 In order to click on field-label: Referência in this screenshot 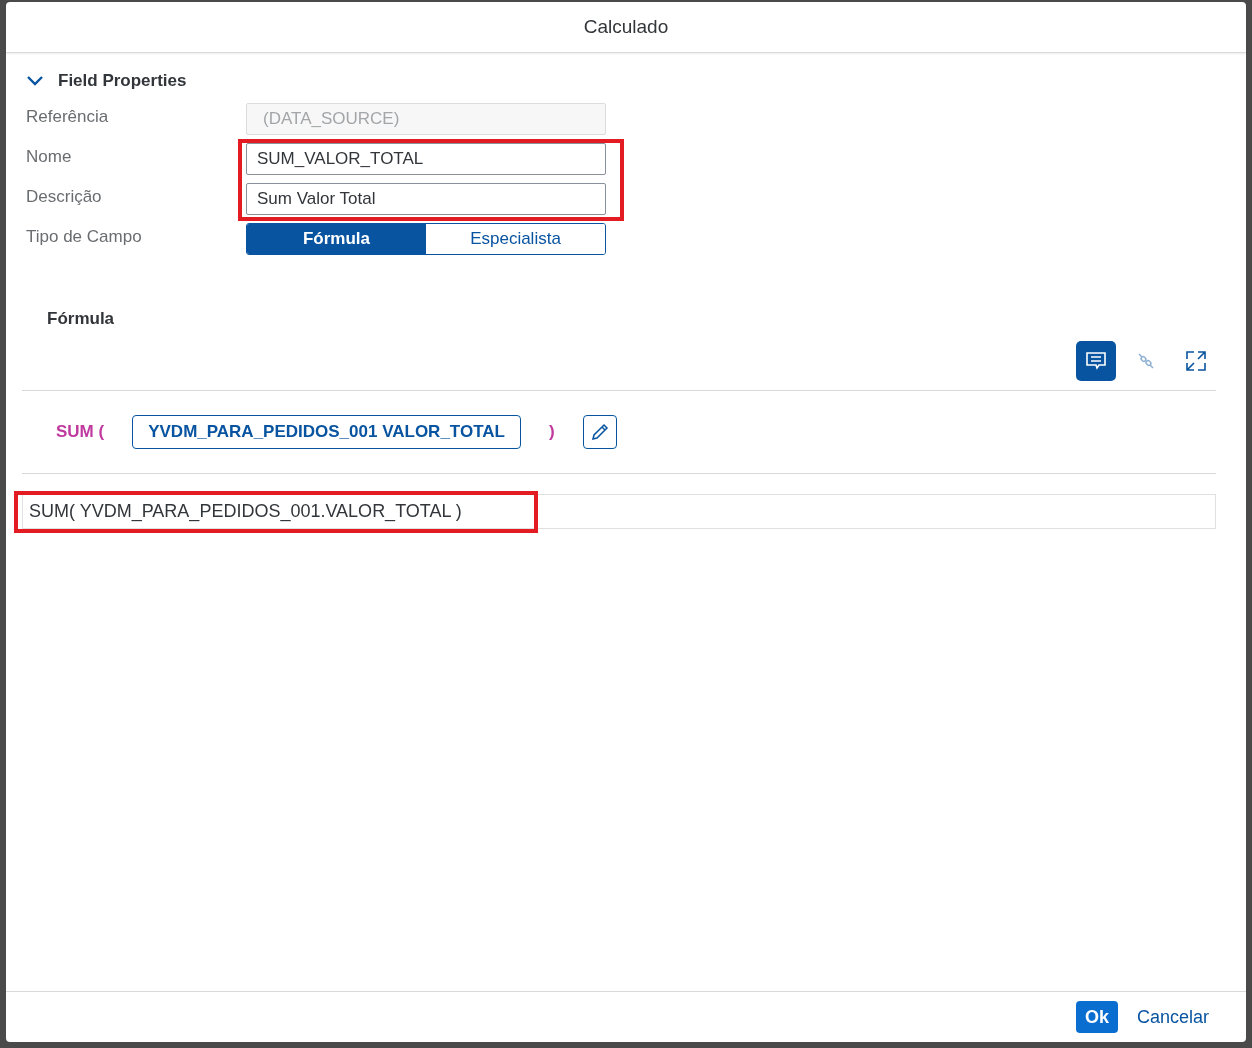, I will do `click(68, 117)`.